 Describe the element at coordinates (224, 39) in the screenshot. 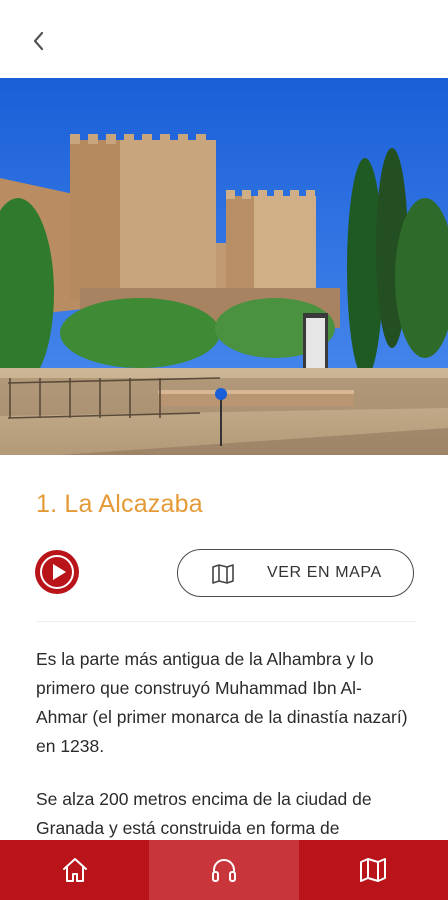

I see `top-bar` at that location.